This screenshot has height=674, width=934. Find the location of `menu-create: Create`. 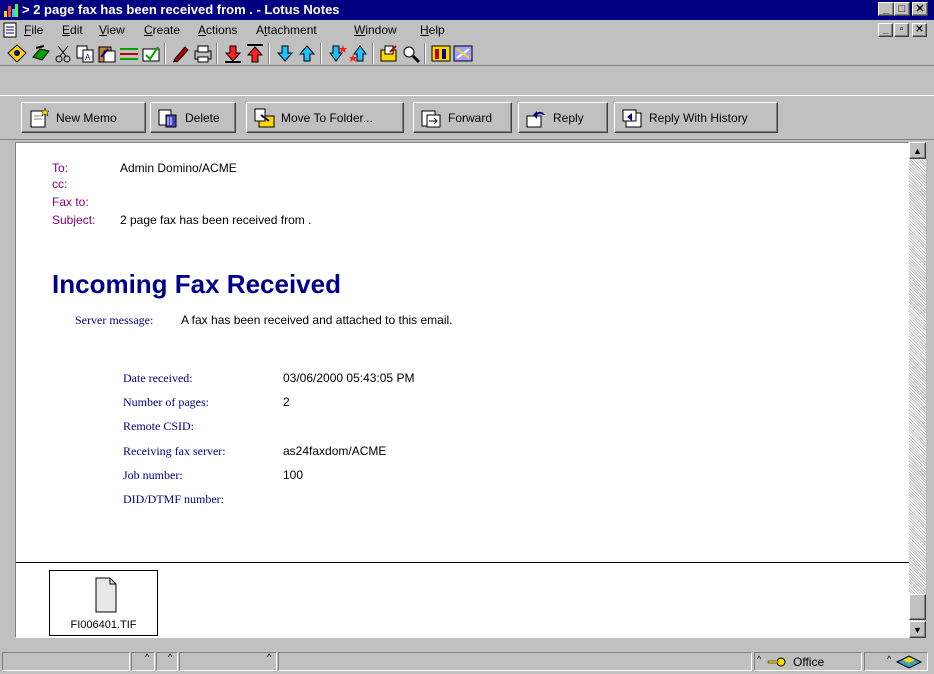

menu-create: Create is located at coordinates (162, 30).